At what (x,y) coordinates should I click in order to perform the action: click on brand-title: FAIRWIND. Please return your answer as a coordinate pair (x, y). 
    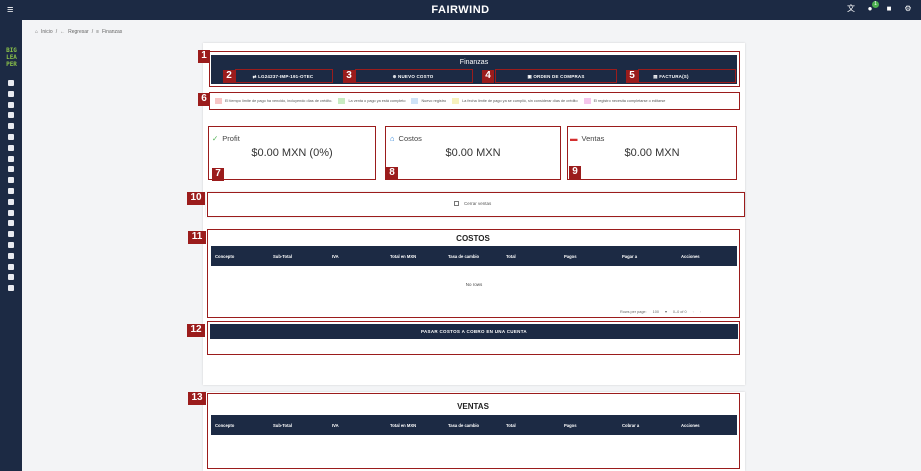
    Looking at the image, I should click on (460, 10).